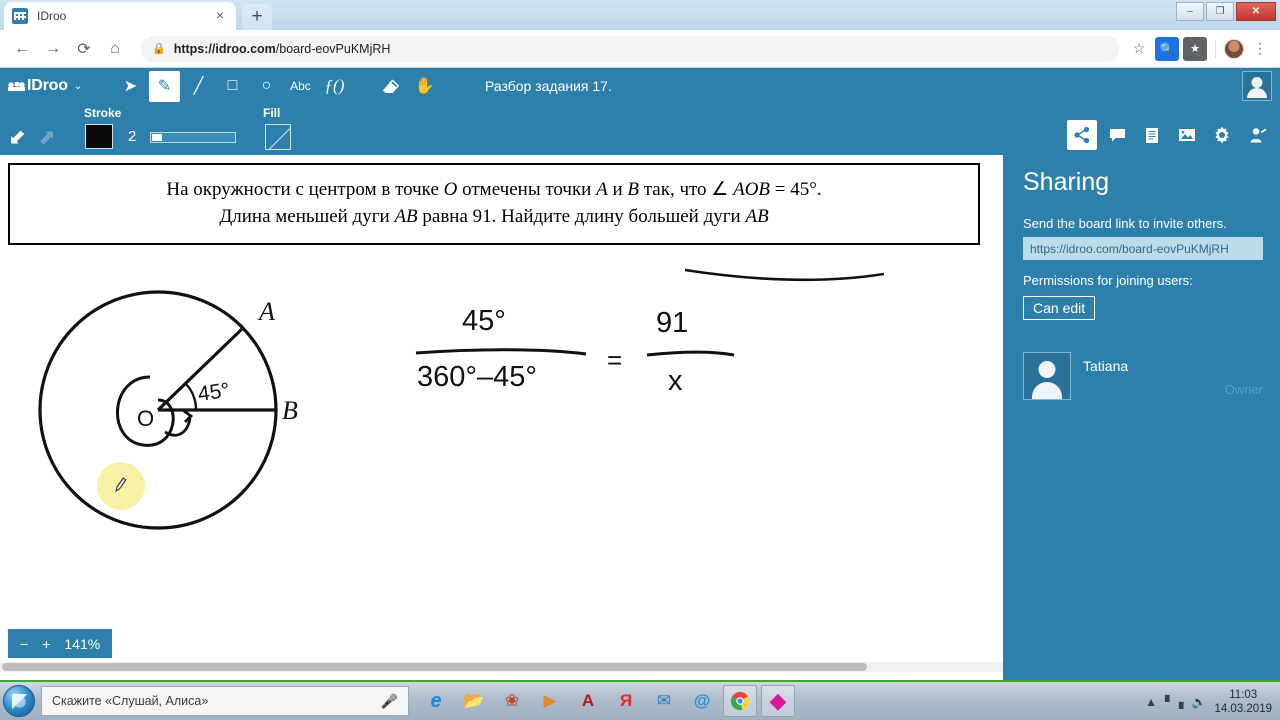 This screenshot has width=1280, height=720. I want to click on hand-tool: ✋, so click(424, 86).